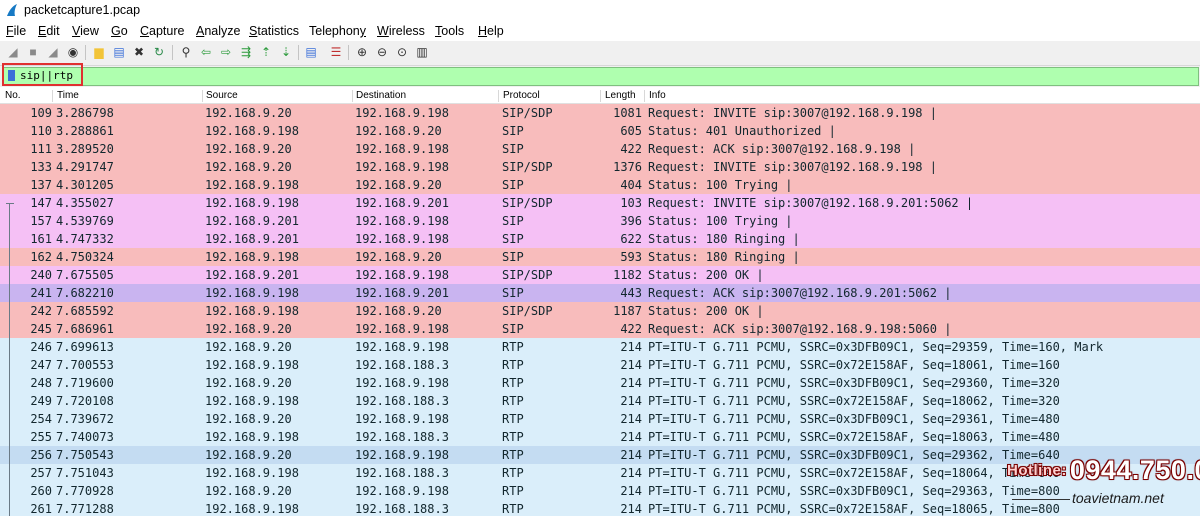 The image size is (1200, 516). What do you see at coordinates (226, 52) in the screenshot?
I see `go-forward-icon: ⇨` at bounding box center [226, 52].